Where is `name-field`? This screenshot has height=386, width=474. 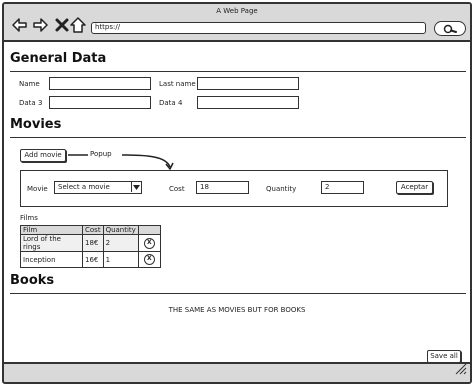
name-field is located at coordinates (100, 83).